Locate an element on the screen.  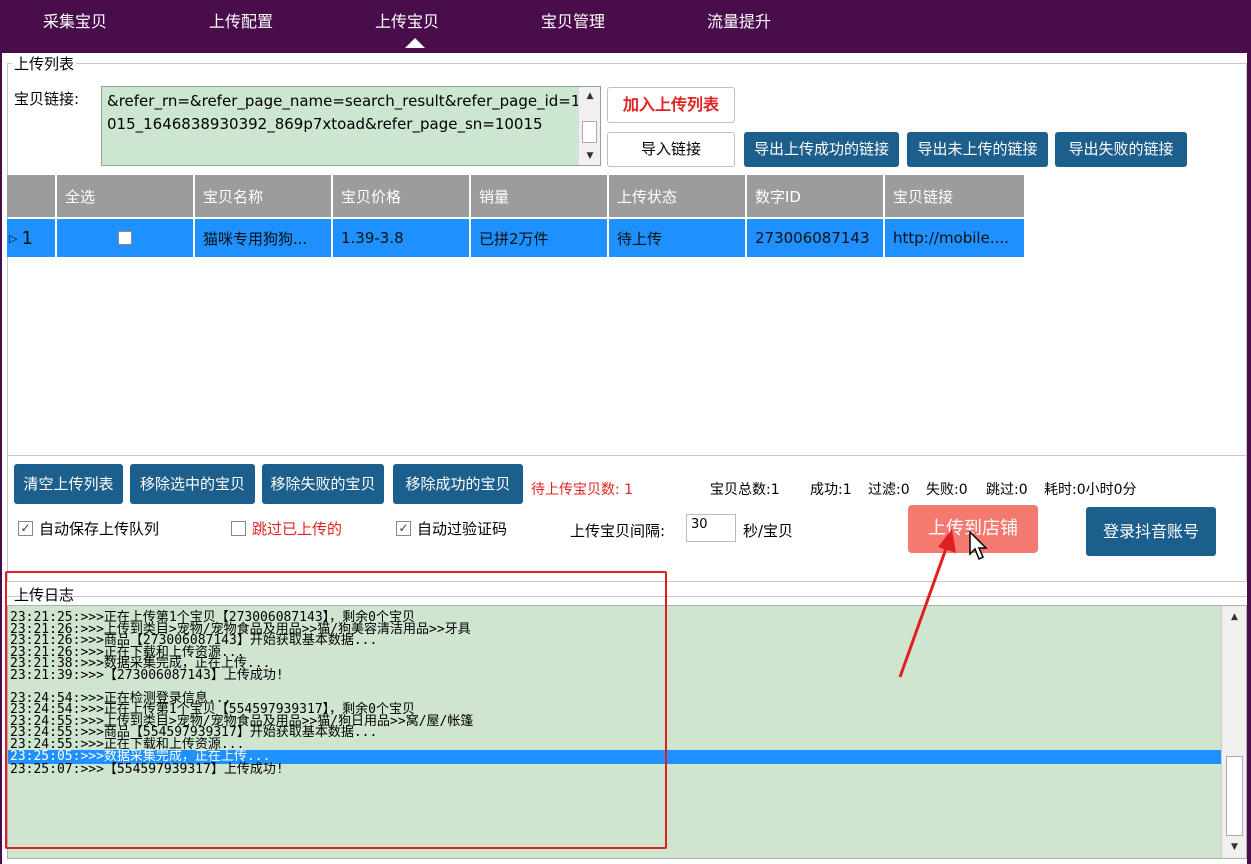
table-header: 全选 宝贝名称 宝贝价格 销量 上传状态 数字ID 宝贝链接 is located at coordinates (515, 196).